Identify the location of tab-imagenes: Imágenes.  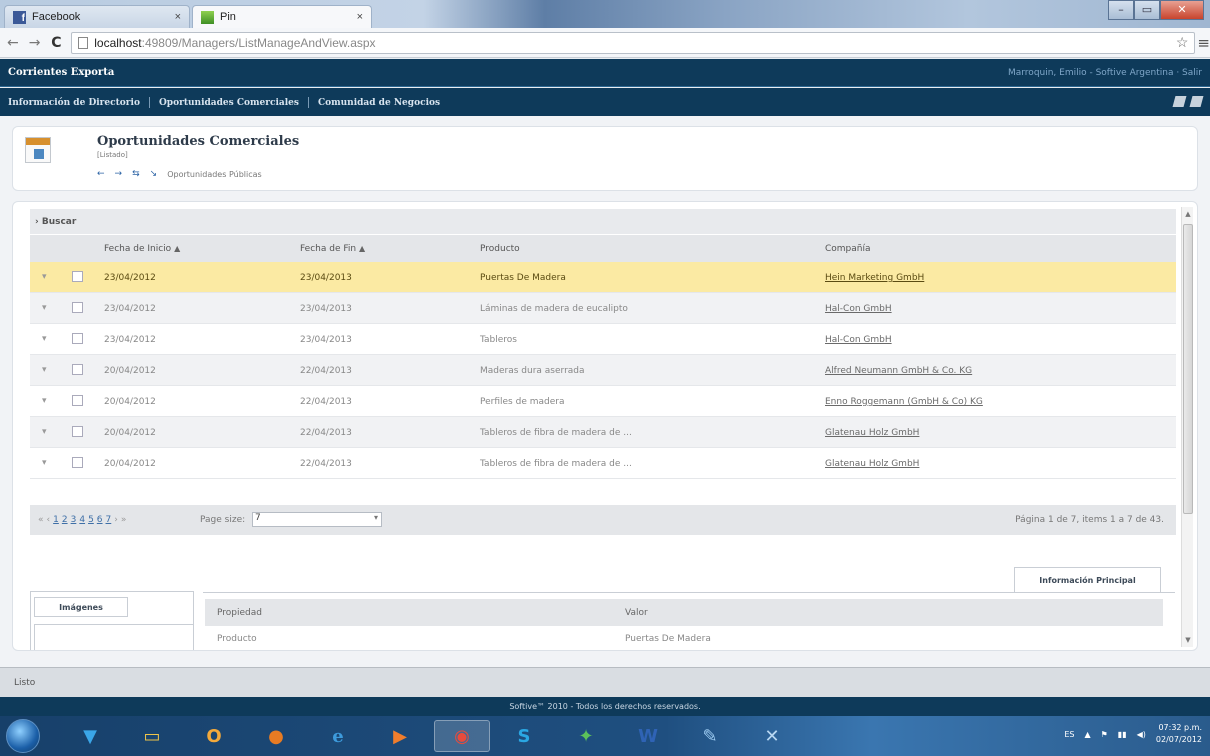
(81, 607).